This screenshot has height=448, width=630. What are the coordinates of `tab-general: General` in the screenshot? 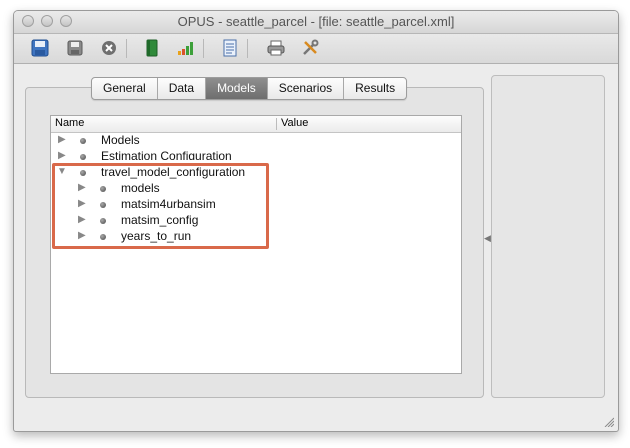 It's located at (125, 88).